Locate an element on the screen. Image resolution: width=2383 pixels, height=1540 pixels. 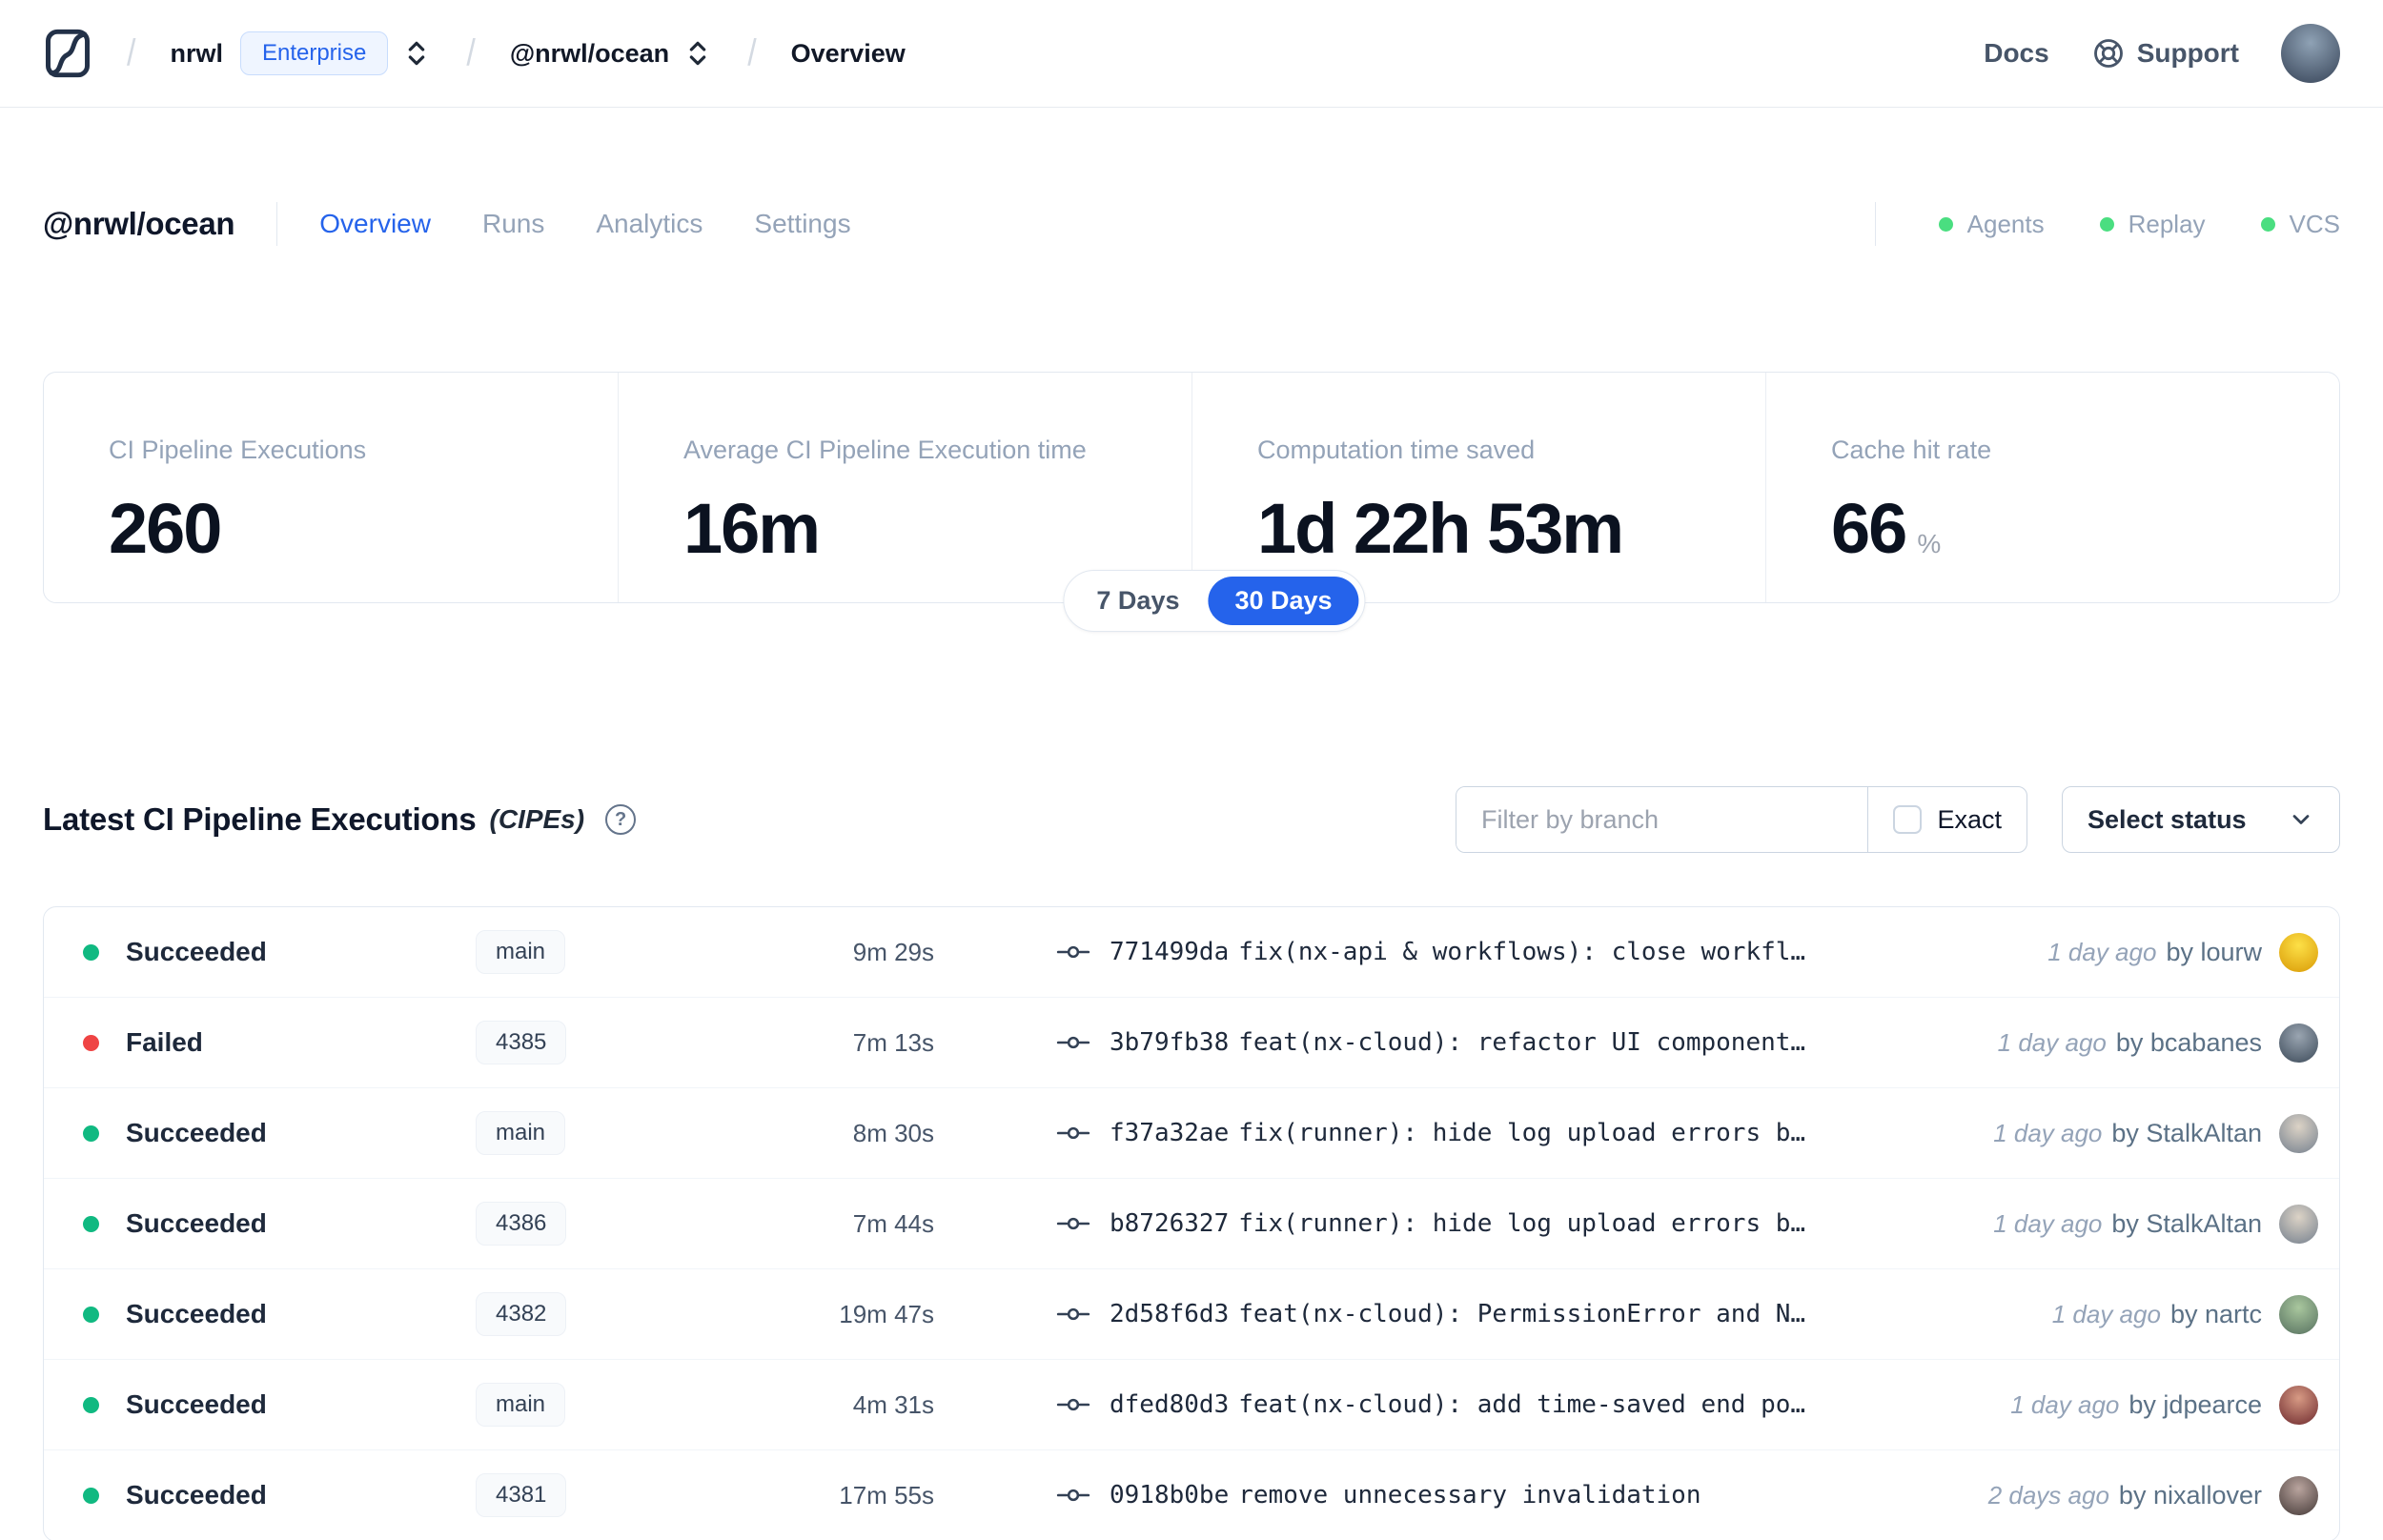
tab: Analytics is located at coordinates (650, 224).